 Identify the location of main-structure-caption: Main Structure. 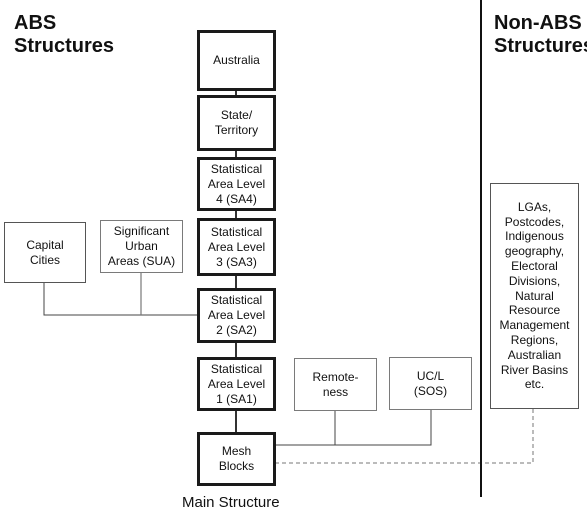
(231, 502).